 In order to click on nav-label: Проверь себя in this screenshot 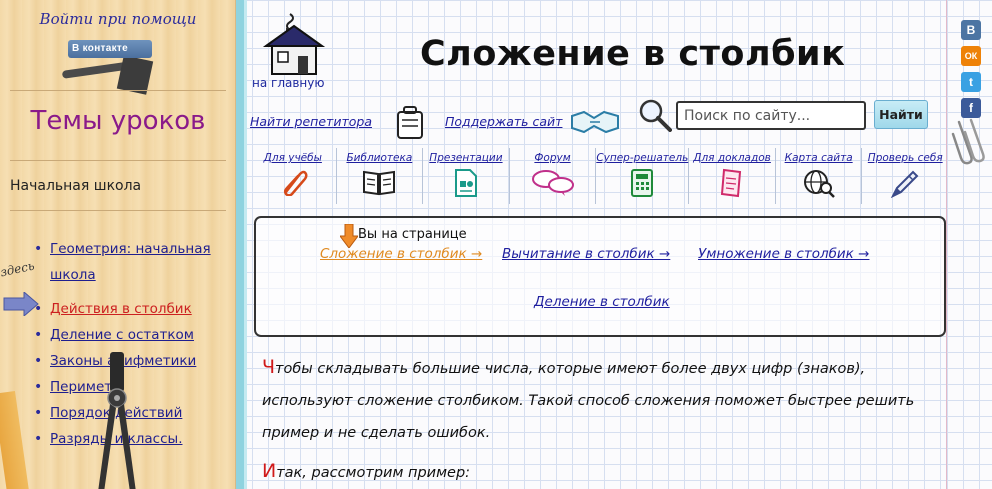, I will do `click(905, 158)`.